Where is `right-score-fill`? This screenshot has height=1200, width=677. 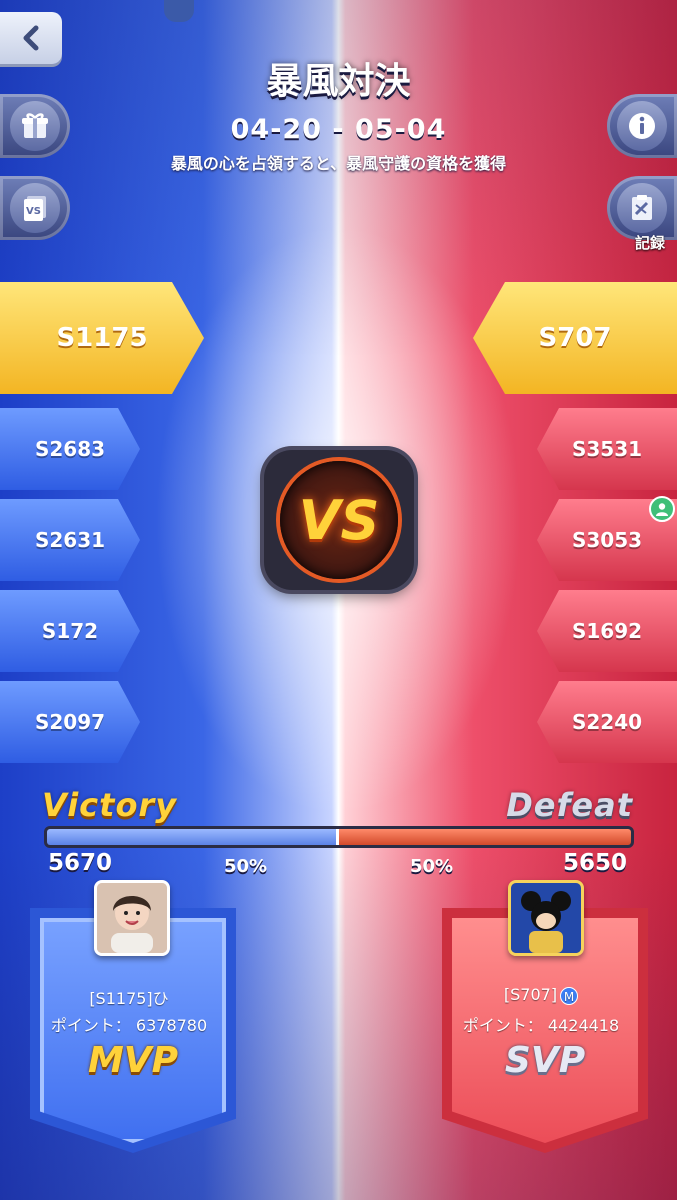 right-score-fill is located at coordinates (485, 837).